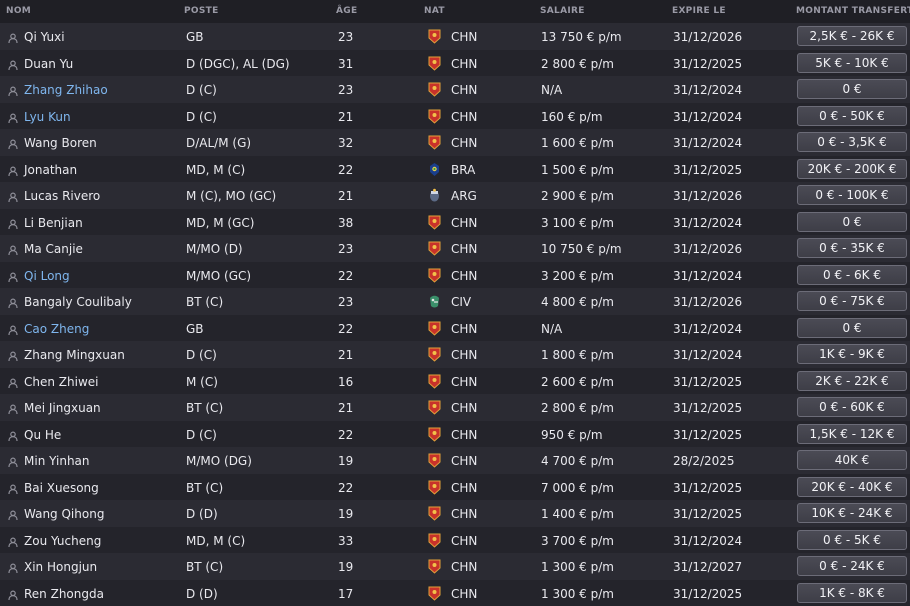  I want to click on player-name-link: Zou Yucheng, so click(62, 541).